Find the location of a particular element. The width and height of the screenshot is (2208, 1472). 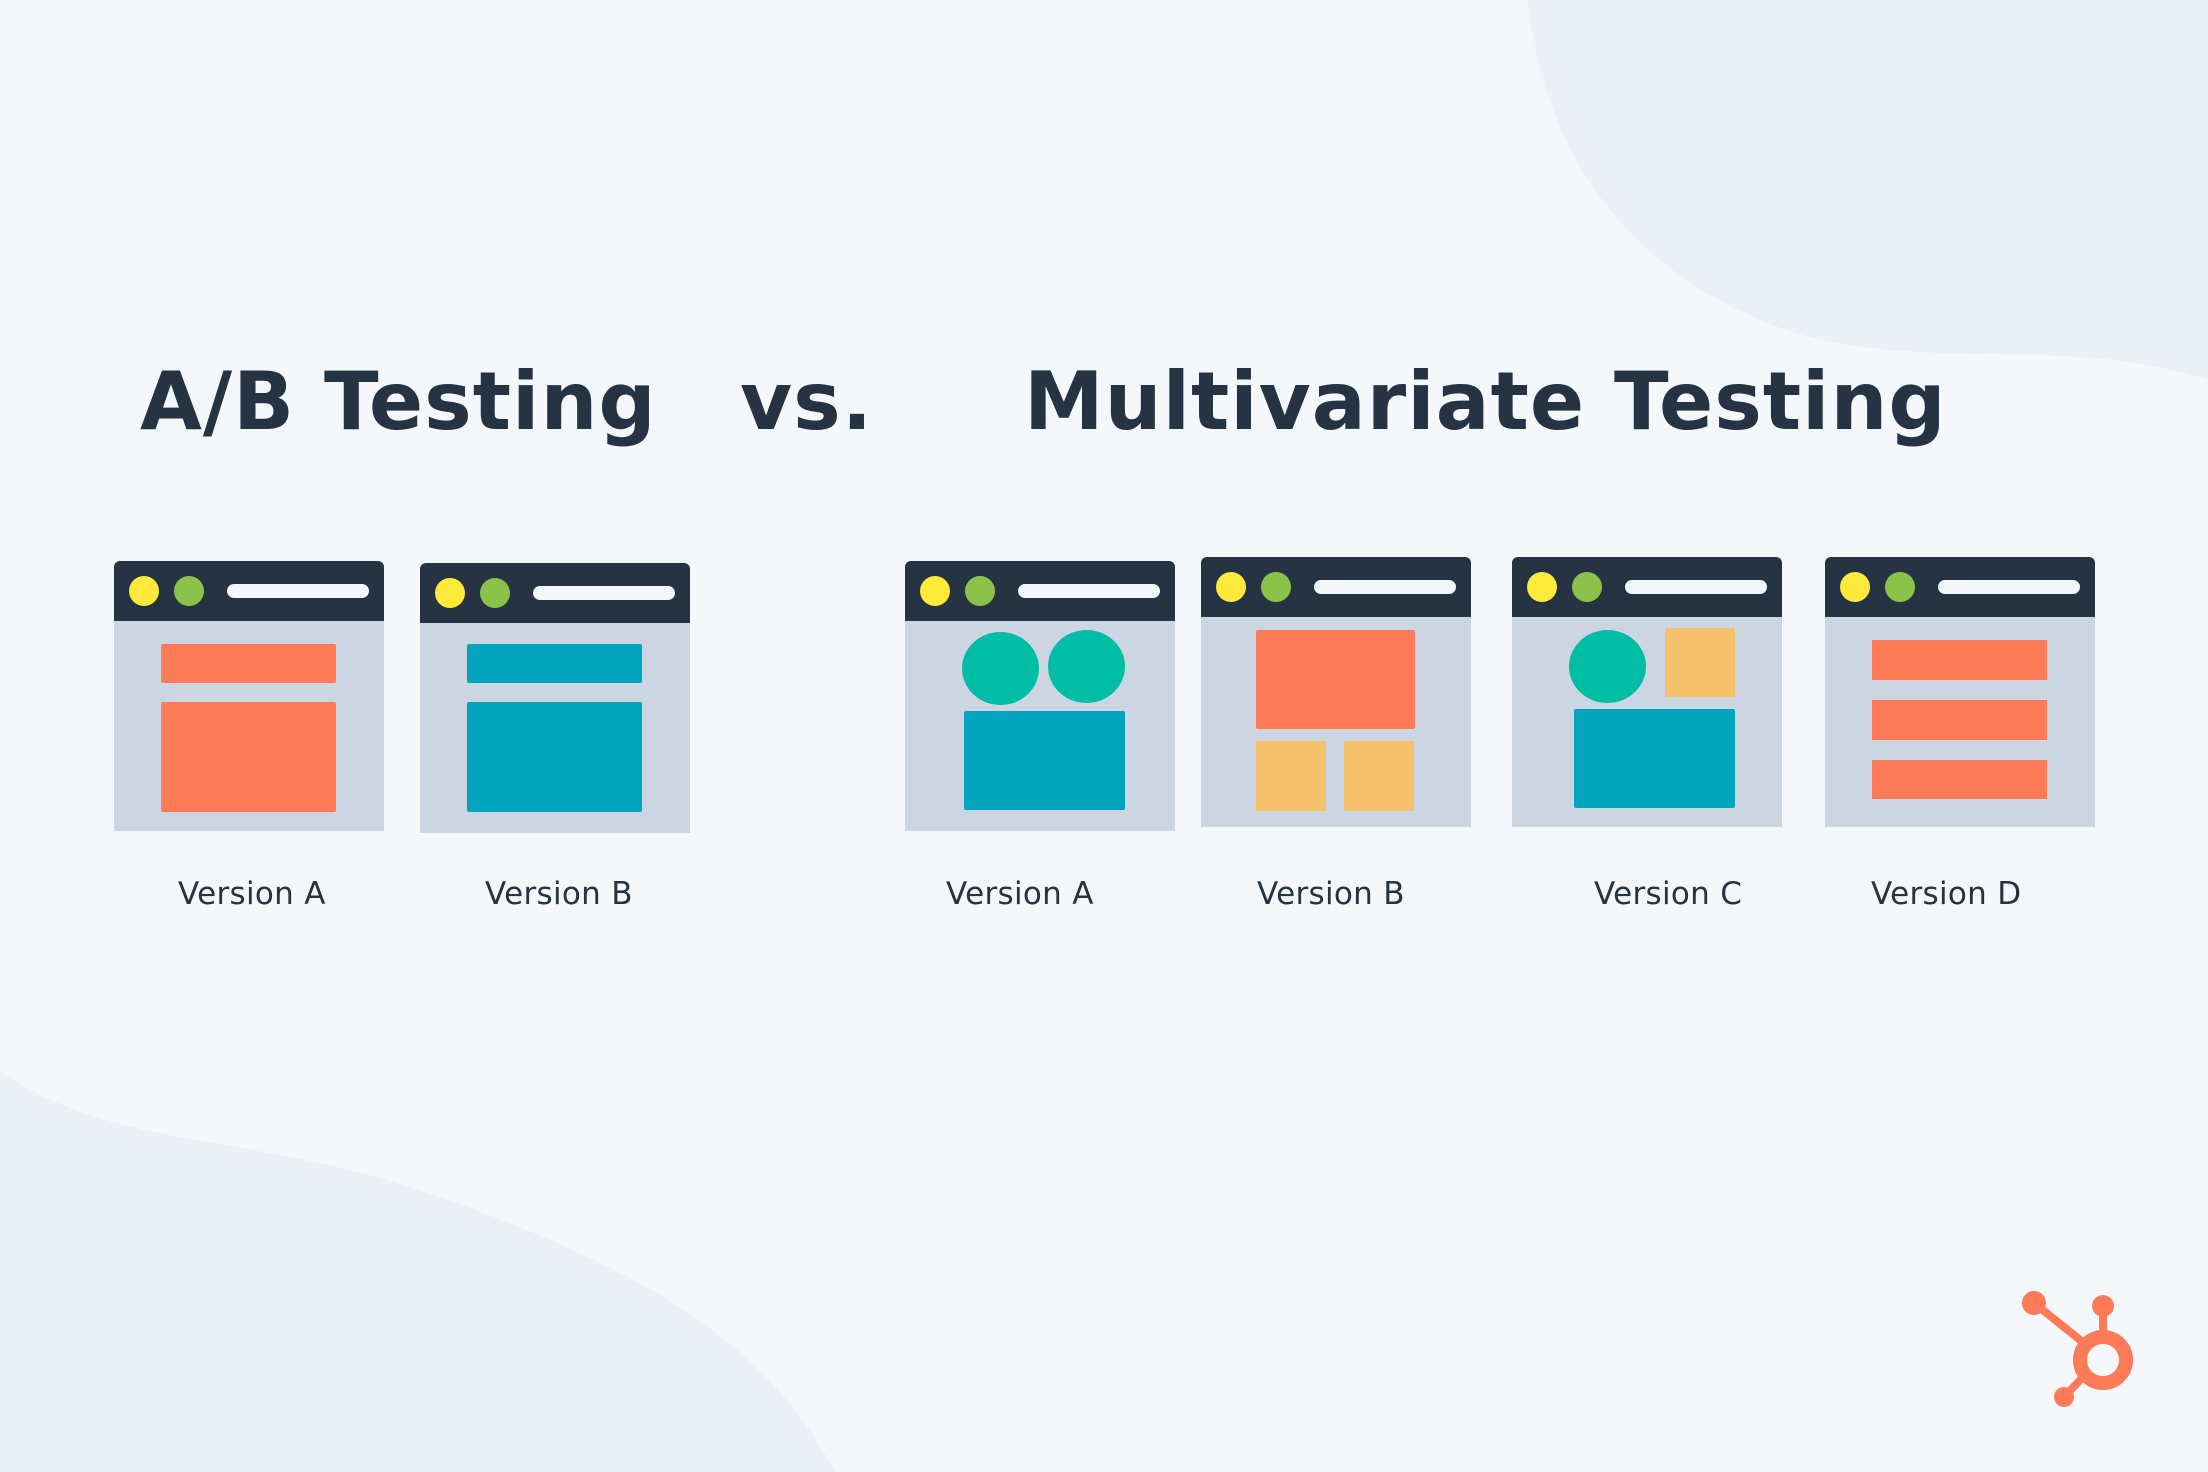

versus-label: vs. is located at coordinates (807, 401).